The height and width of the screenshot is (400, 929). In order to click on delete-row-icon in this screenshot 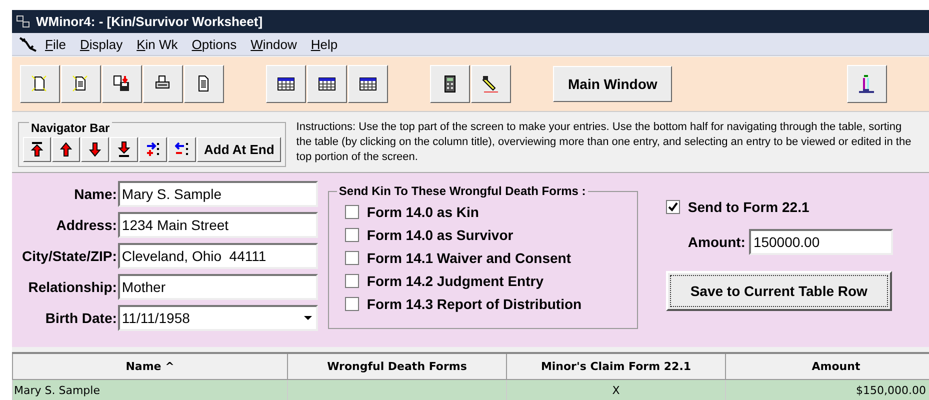, I will do `click(182, 149)`.